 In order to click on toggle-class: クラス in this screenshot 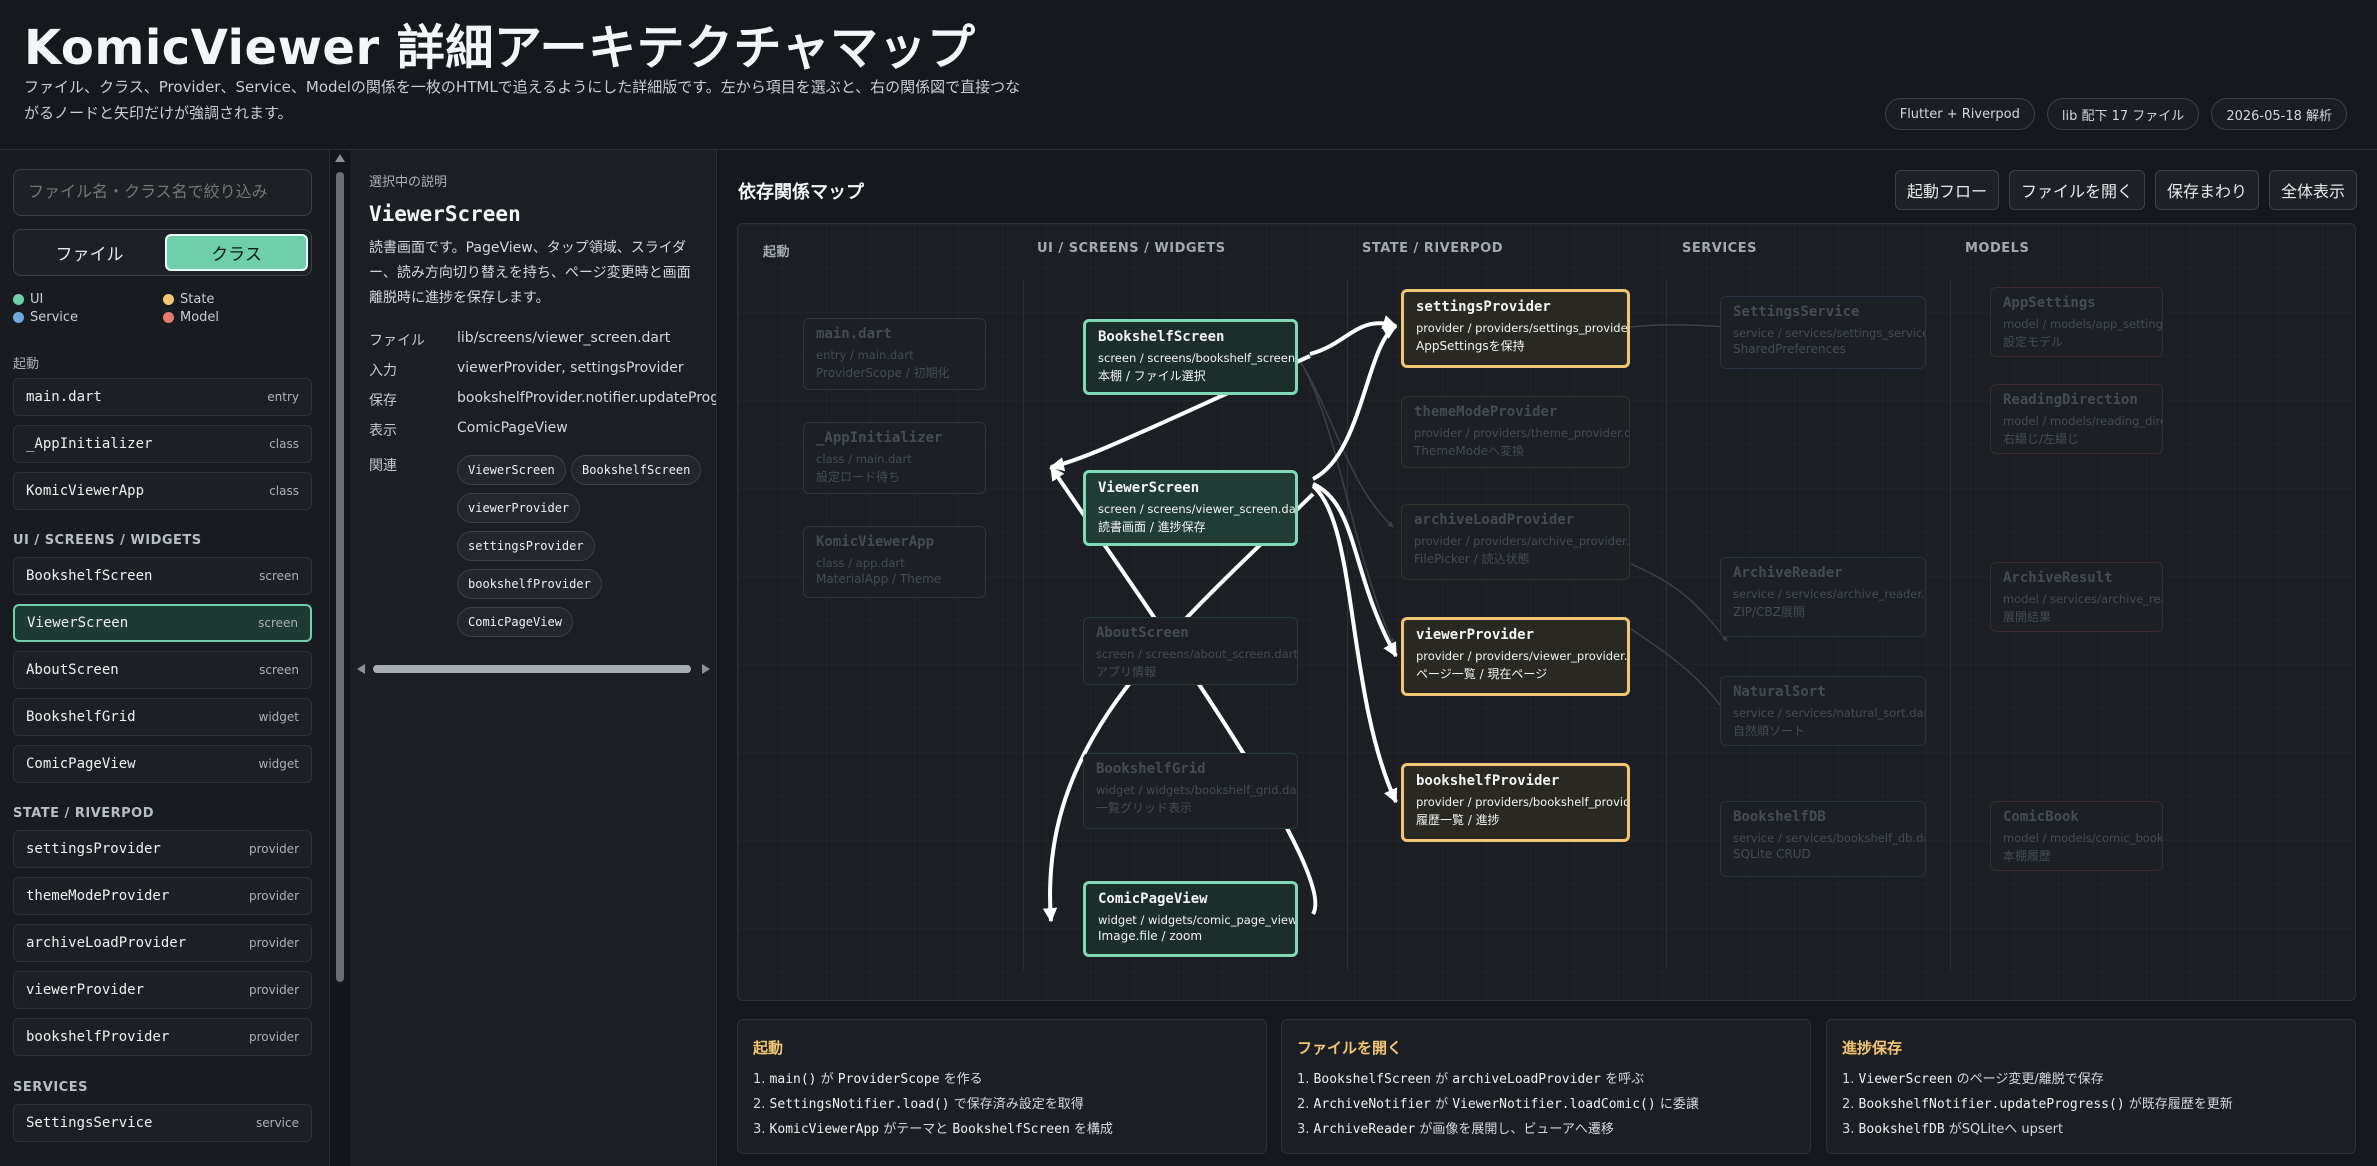, I will do `click(236, 252)`.